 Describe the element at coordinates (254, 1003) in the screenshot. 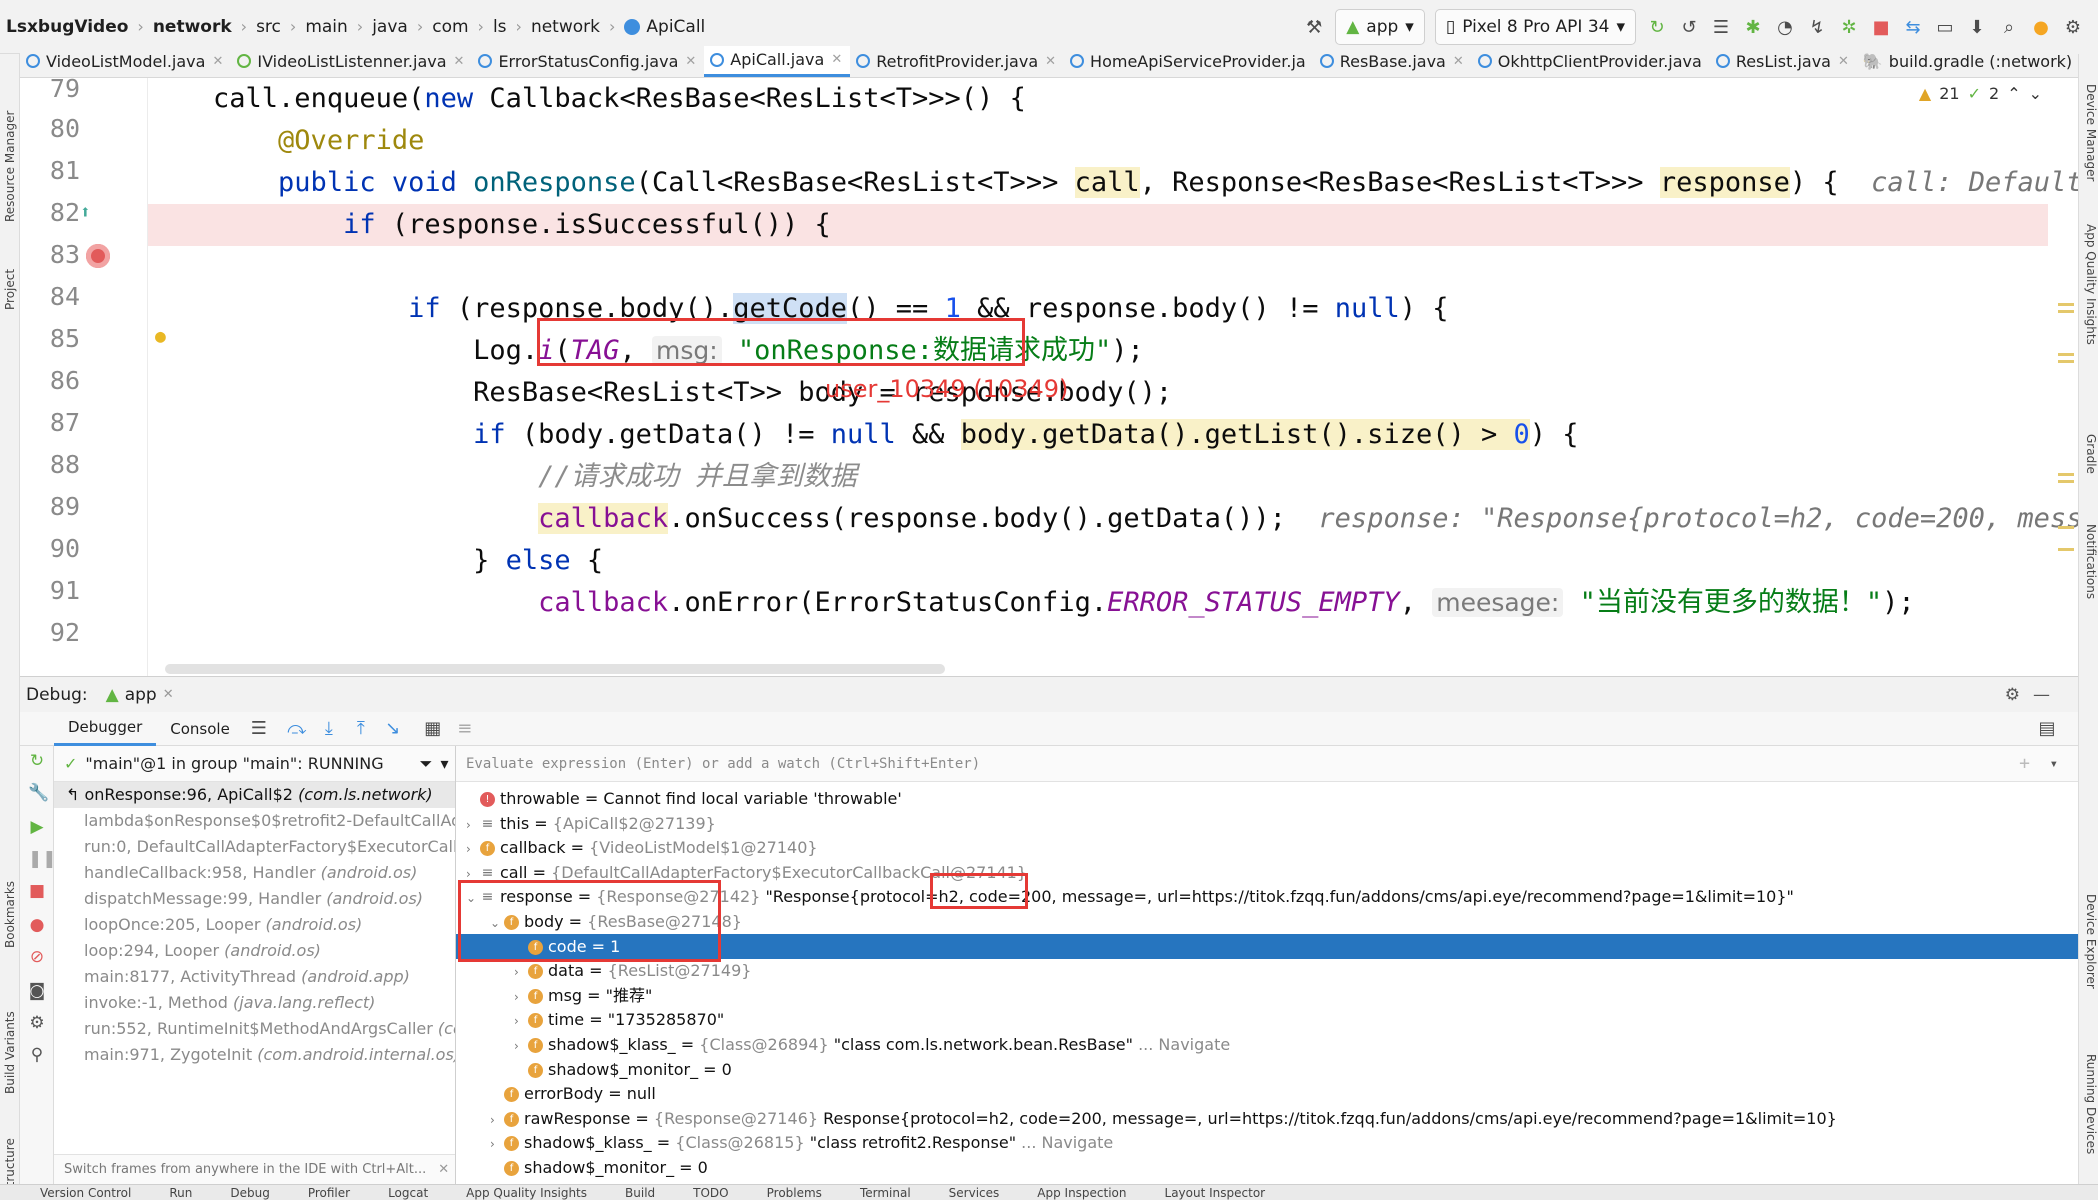

I see `stack-frame: invoke:-1, Method (java.lang.reflect)` at that location.